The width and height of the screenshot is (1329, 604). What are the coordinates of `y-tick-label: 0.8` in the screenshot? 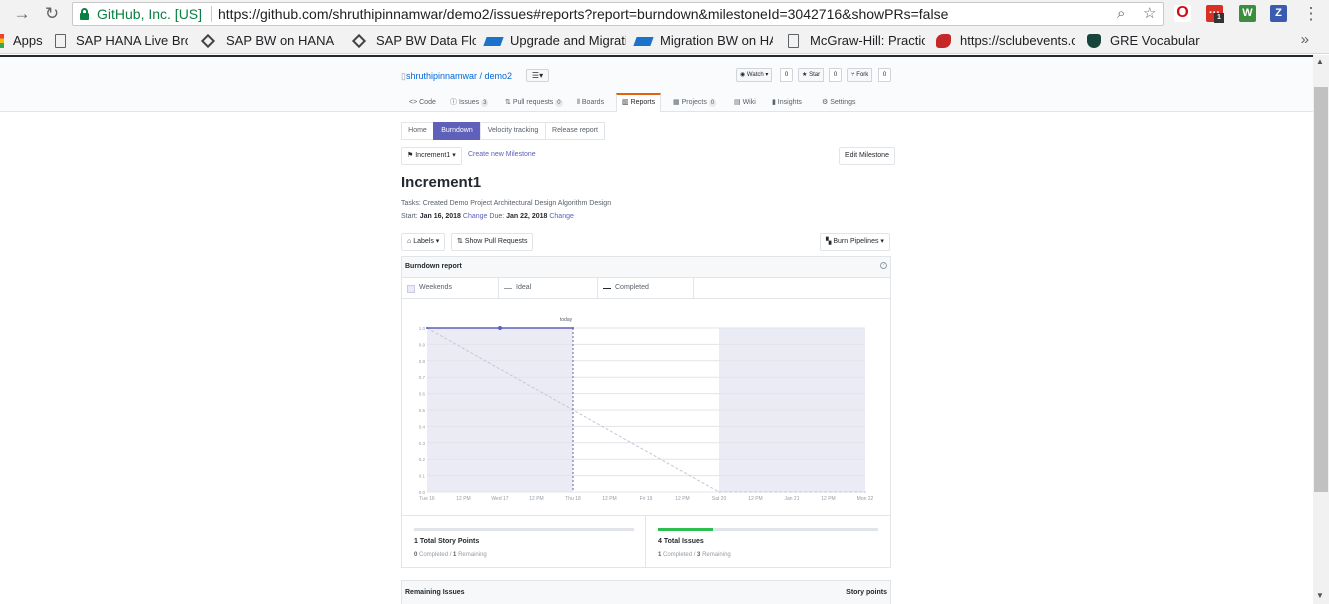 It's located at (422, 361).